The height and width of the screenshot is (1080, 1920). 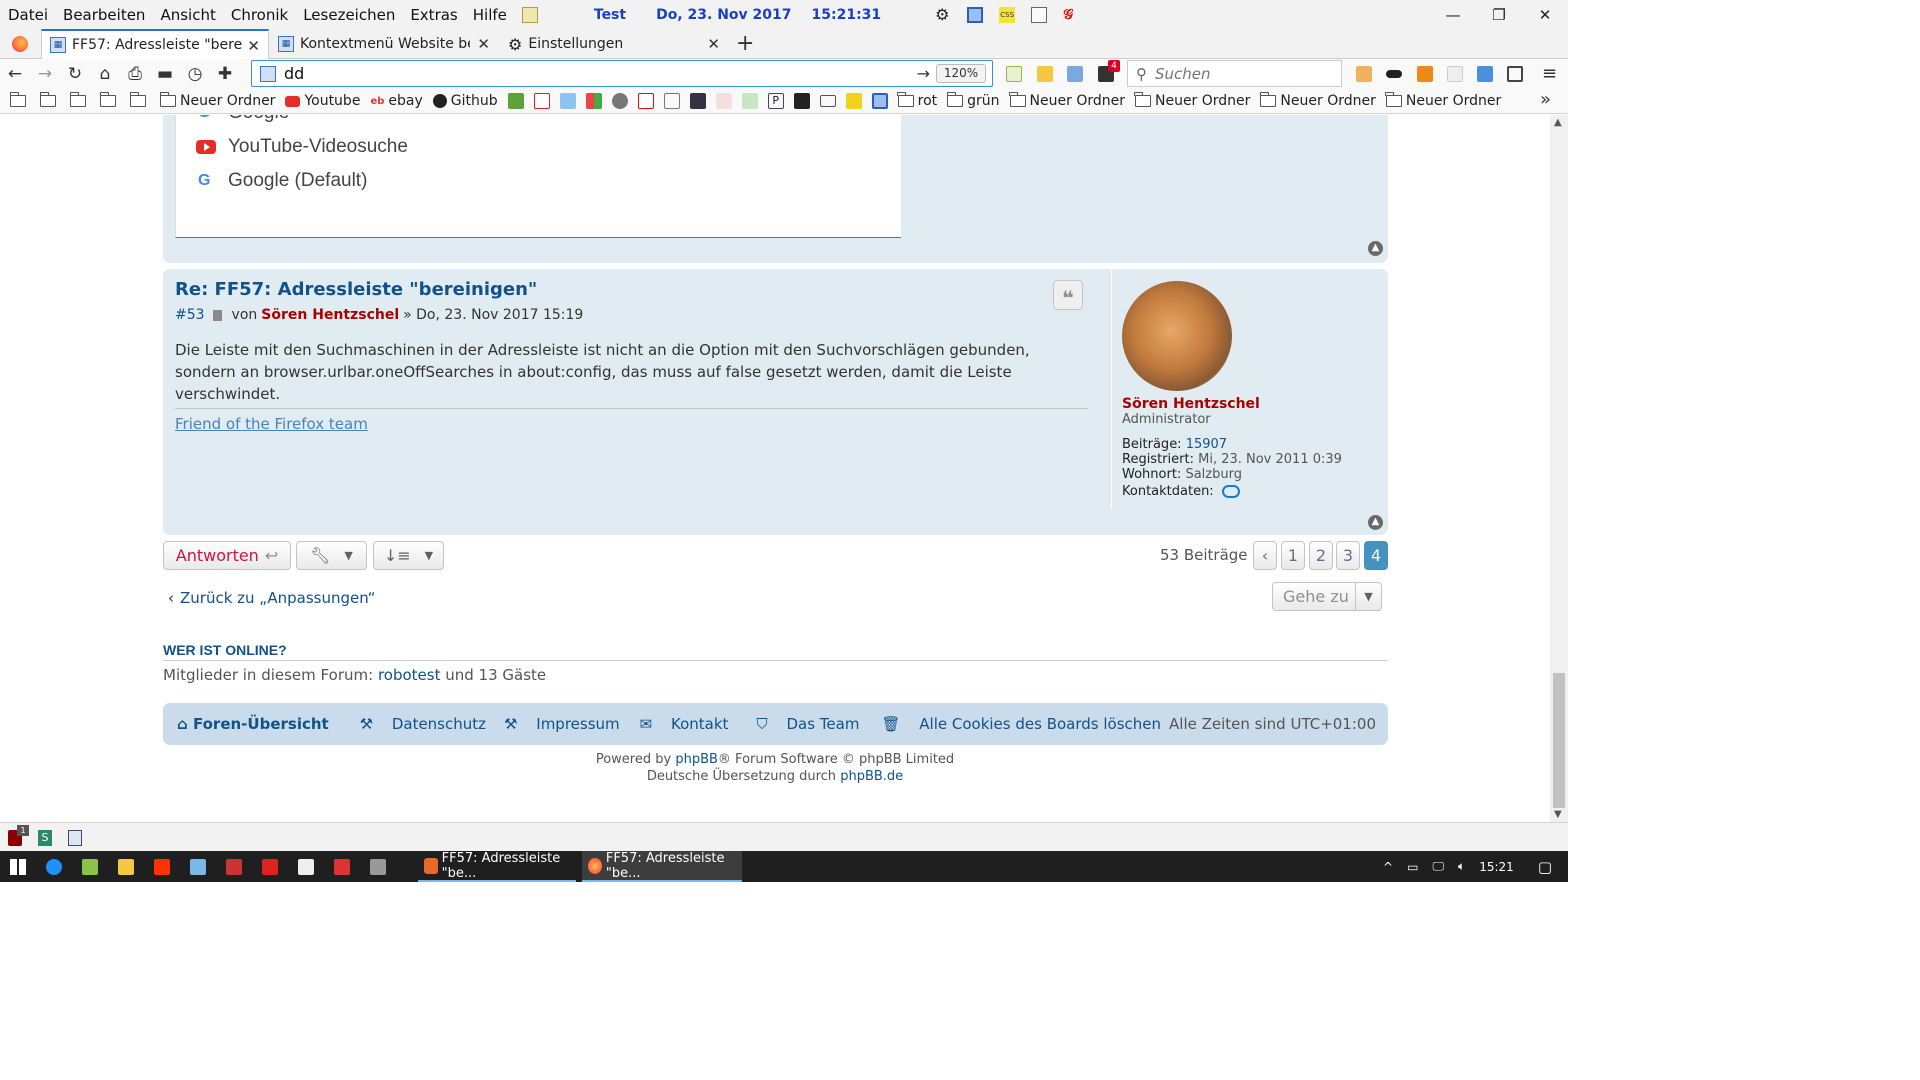 I want to click on tools-dropdown: 🔧︎ ▼, so click(x=331, y=555).